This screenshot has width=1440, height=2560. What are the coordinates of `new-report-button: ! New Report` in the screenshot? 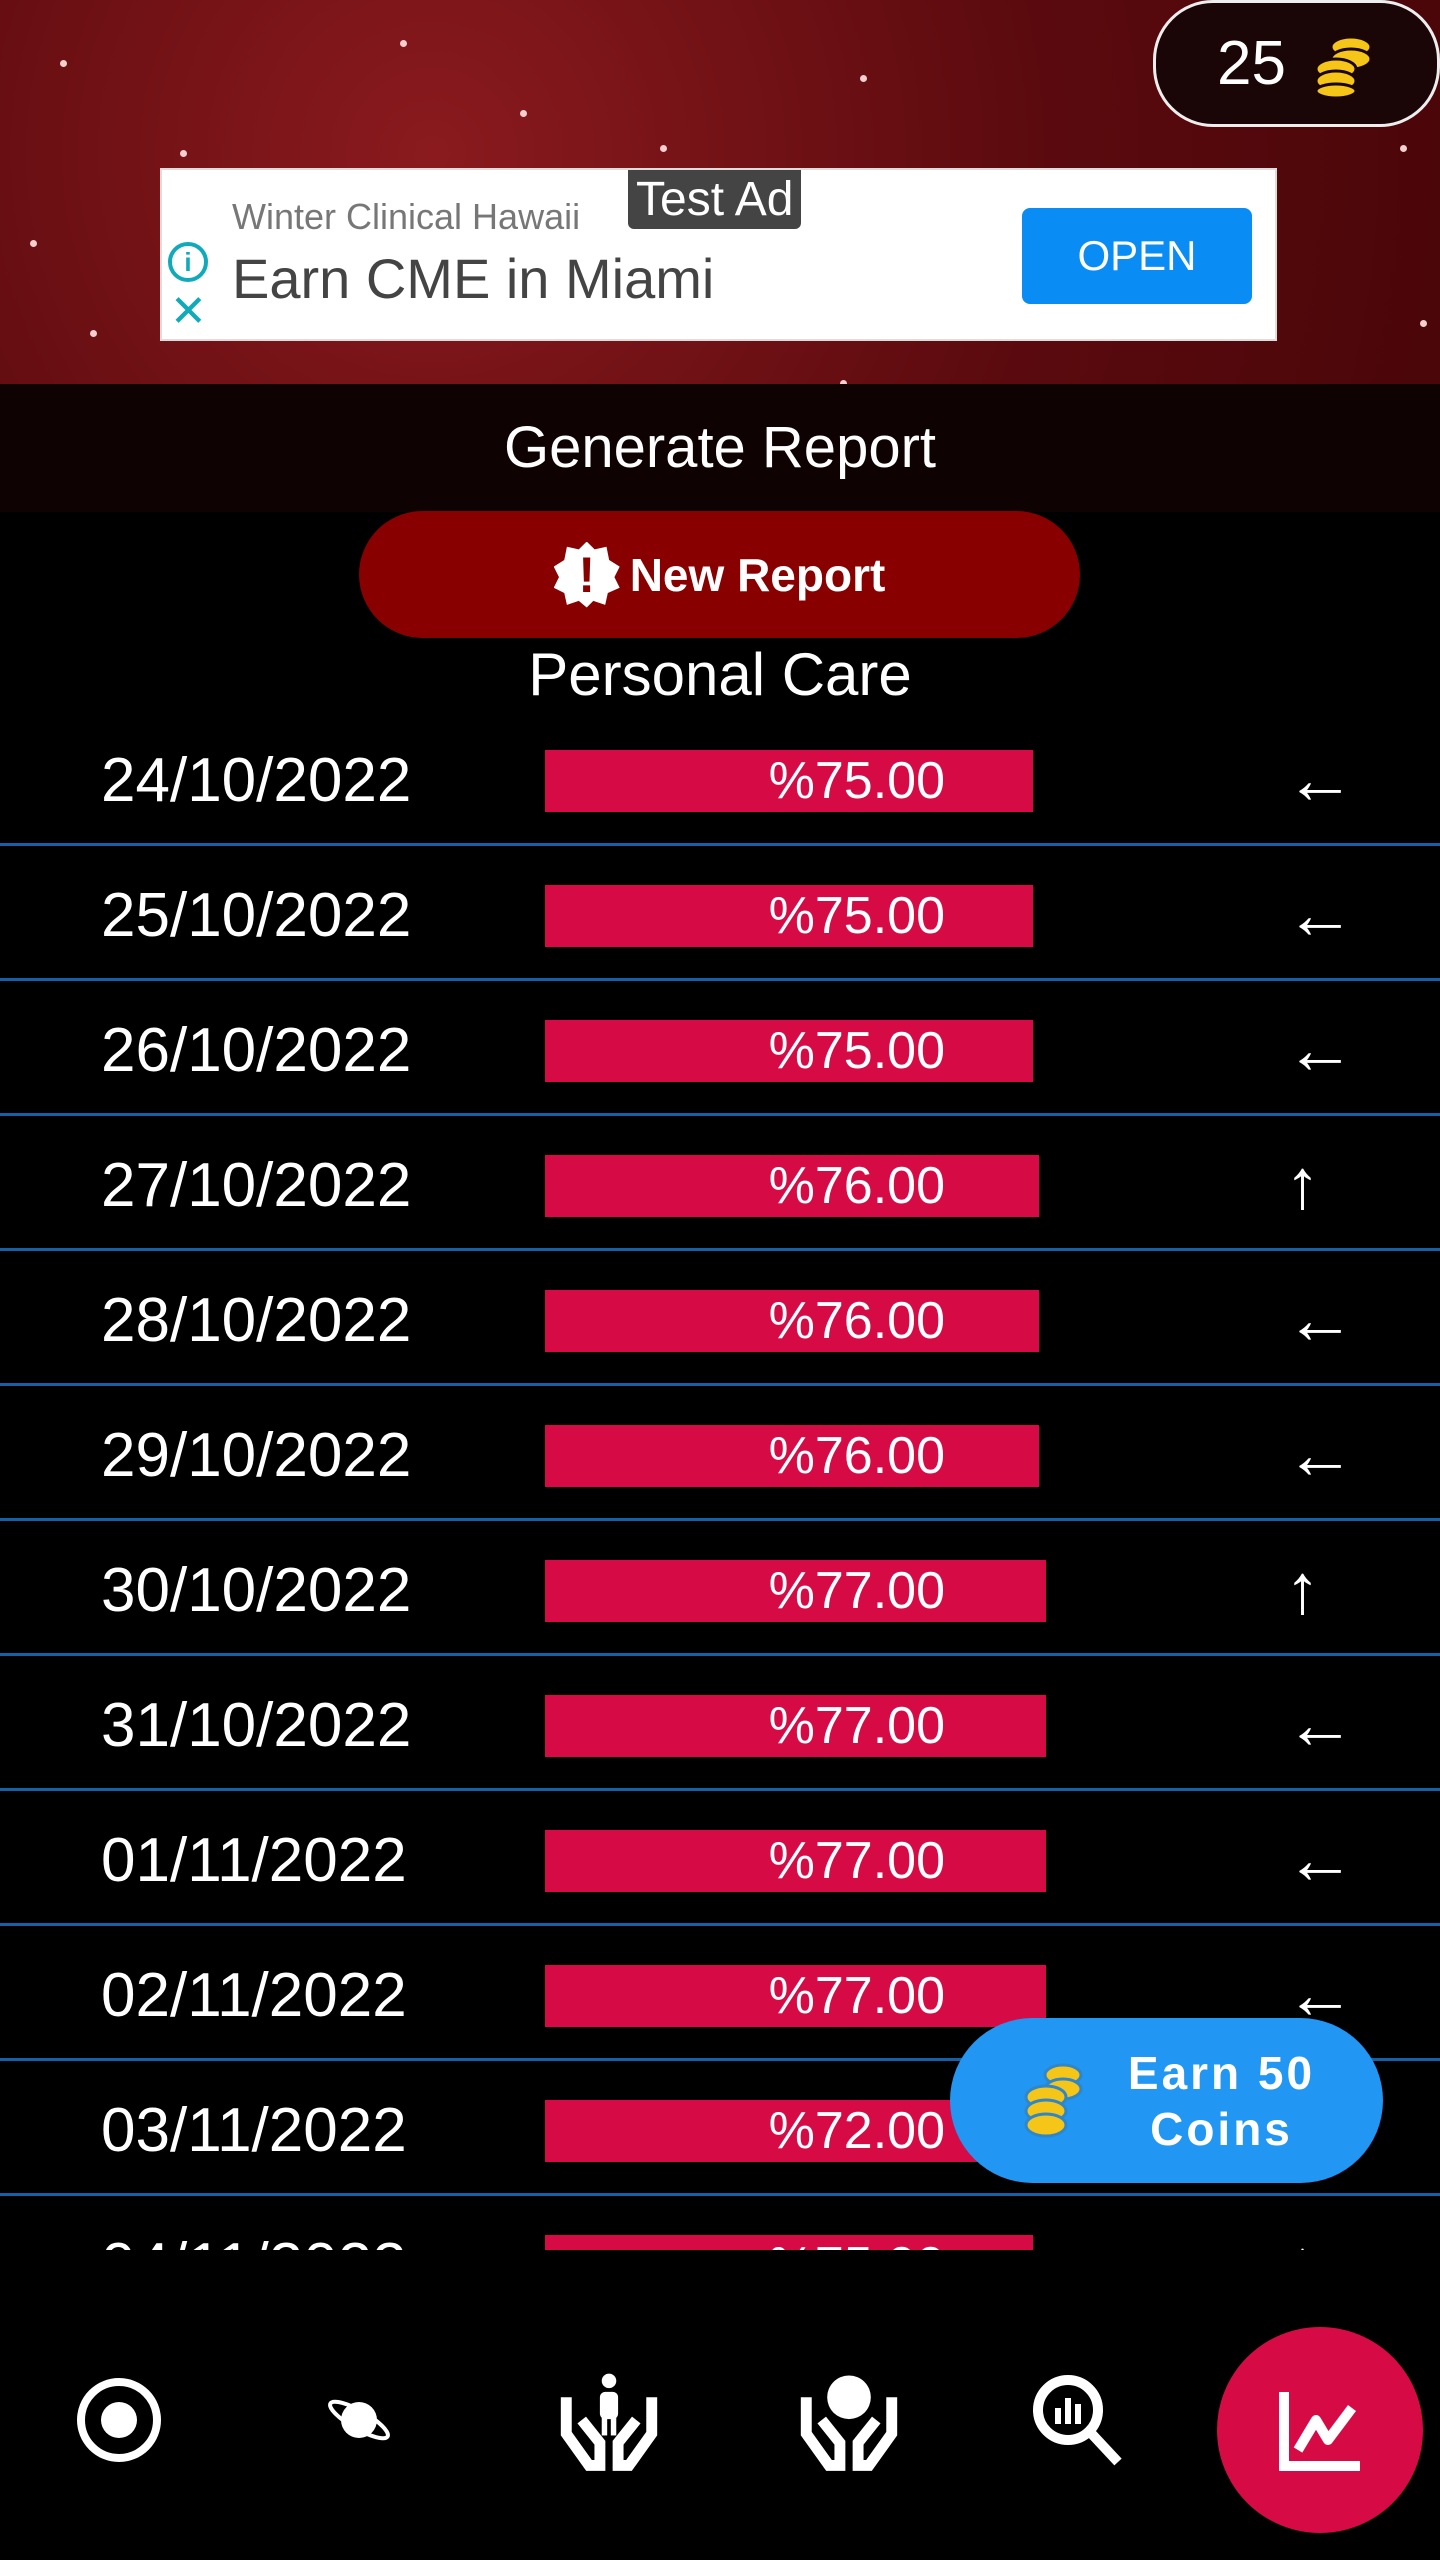 It's located at (719, 574).